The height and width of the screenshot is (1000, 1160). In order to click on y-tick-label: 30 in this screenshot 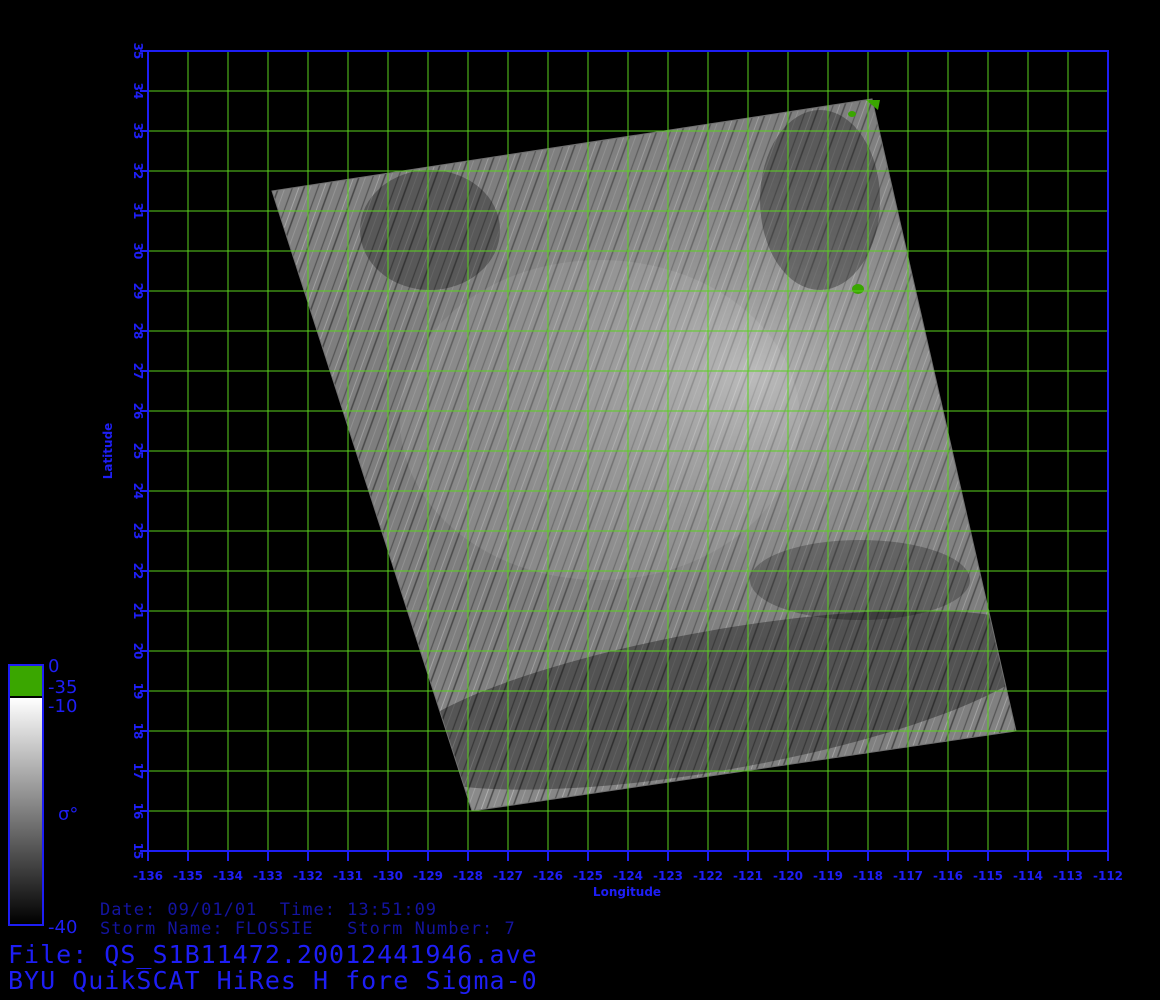, I will do `click(138, 251)`.